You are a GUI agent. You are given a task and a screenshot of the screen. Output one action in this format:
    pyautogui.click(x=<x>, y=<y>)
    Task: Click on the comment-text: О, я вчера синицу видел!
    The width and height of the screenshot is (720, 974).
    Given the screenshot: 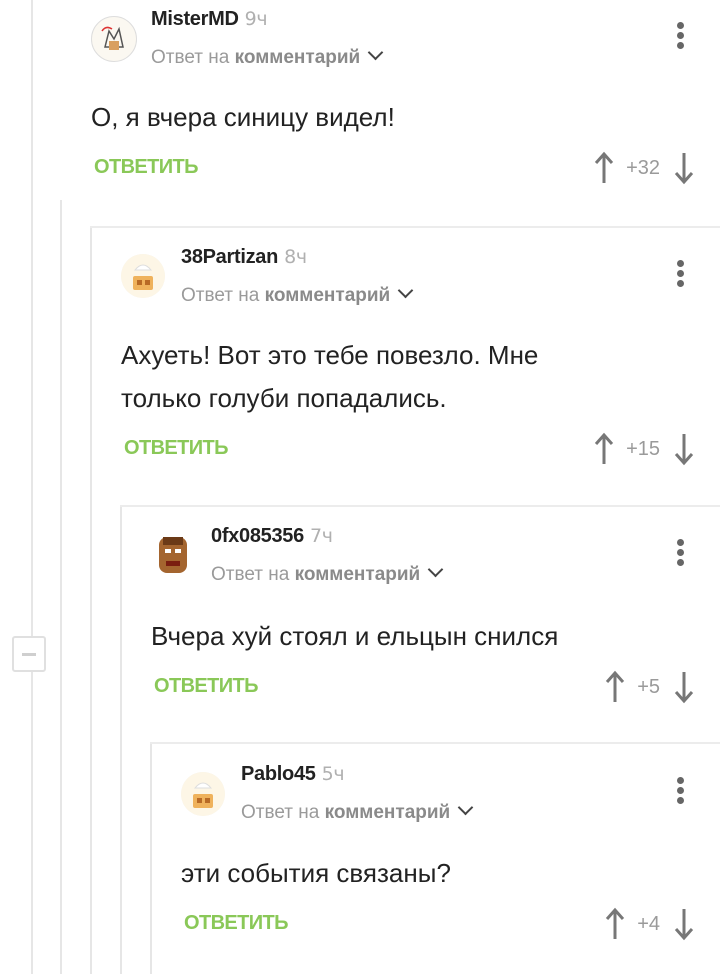 What is the action you would take?
    pyautogui.click(x=243, y=117)
    